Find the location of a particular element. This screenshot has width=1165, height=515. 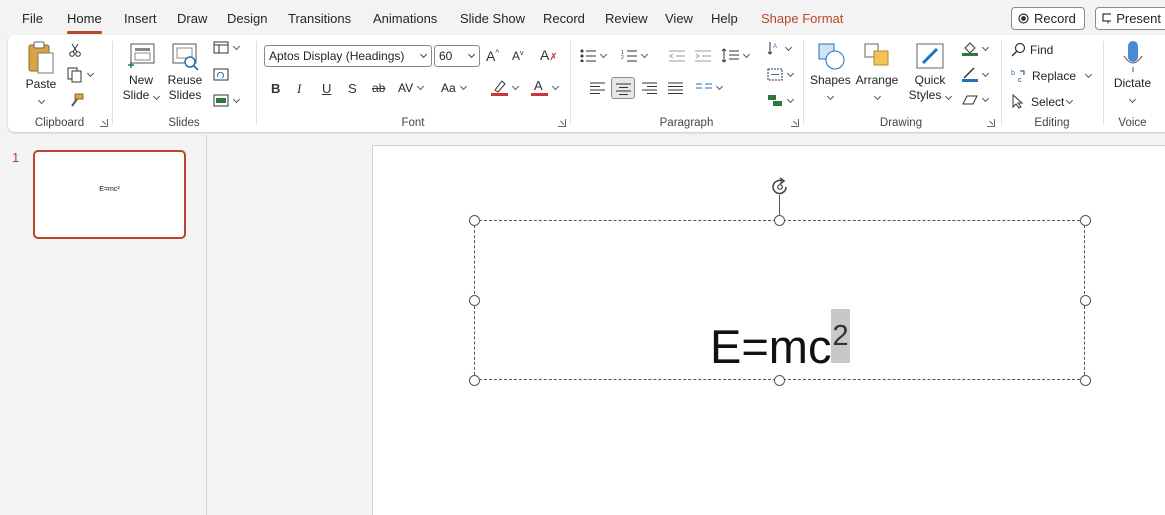

tab-record: Record is located at coordinates (564, 18).